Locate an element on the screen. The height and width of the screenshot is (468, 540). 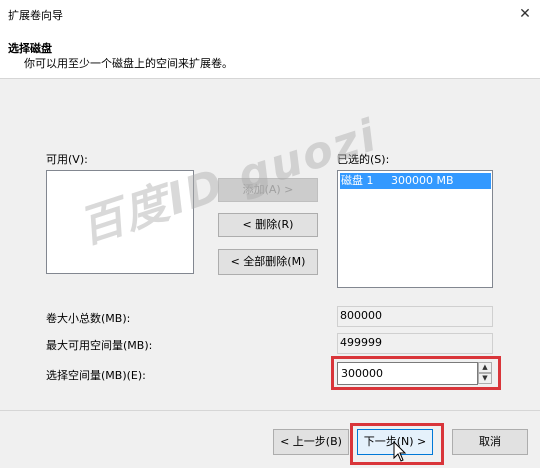
remove-button: < 删除(R) is located at coordinates (268, 225).